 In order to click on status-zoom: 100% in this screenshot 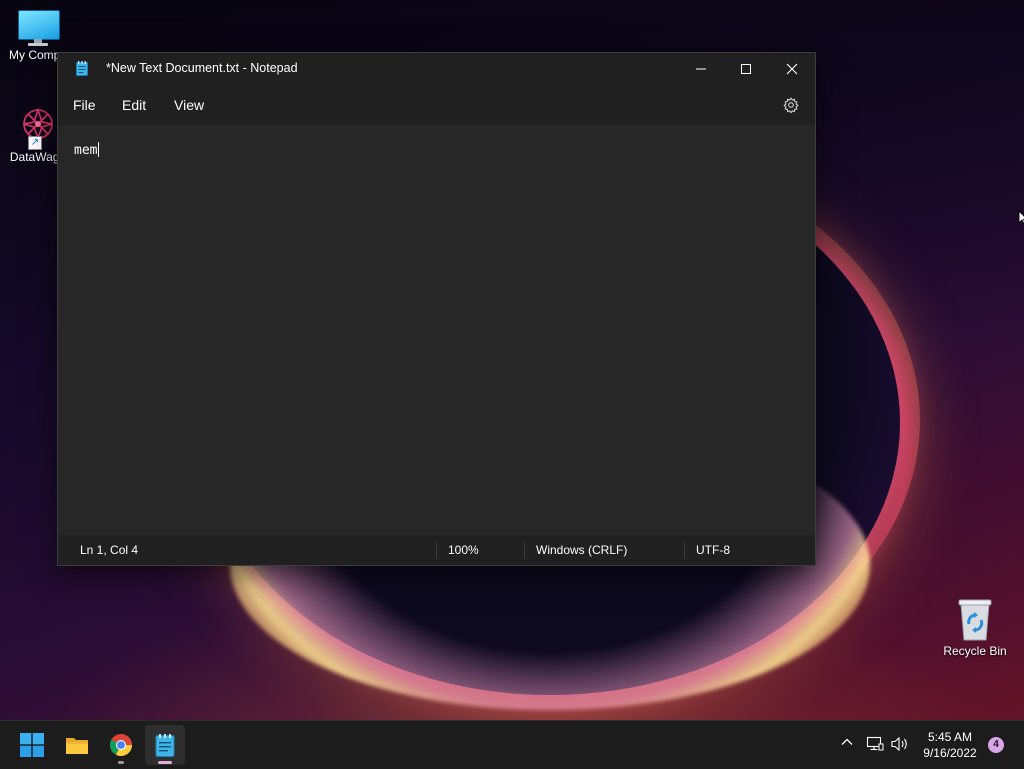, I will do `click(463, 550)`.